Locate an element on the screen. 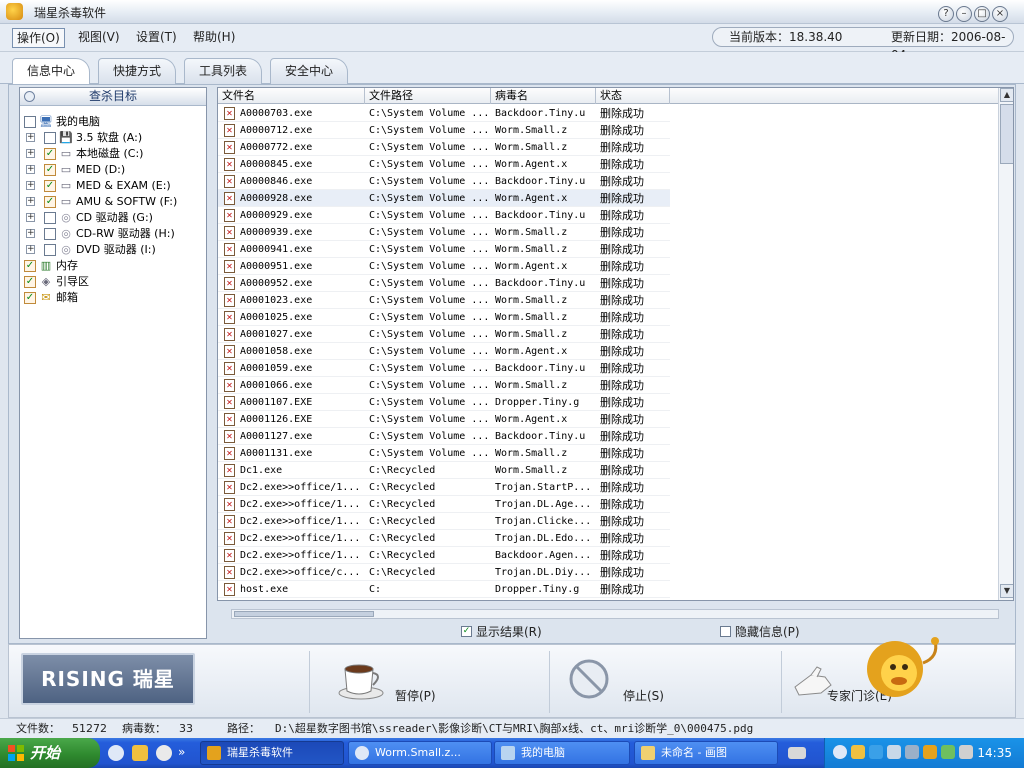  keyboard-icon is located at coordinates (797, 753).